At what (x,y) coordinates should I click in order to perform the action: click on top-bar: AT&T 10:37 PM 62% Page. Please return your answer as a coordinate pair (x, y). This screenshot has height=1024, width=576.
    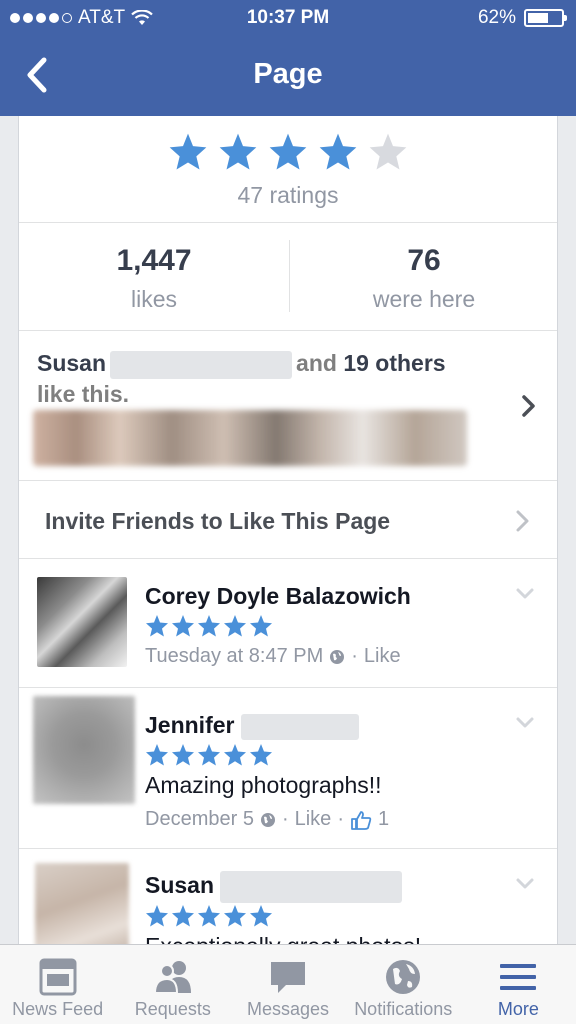
    Looking at the image, I should click on (288, 58).